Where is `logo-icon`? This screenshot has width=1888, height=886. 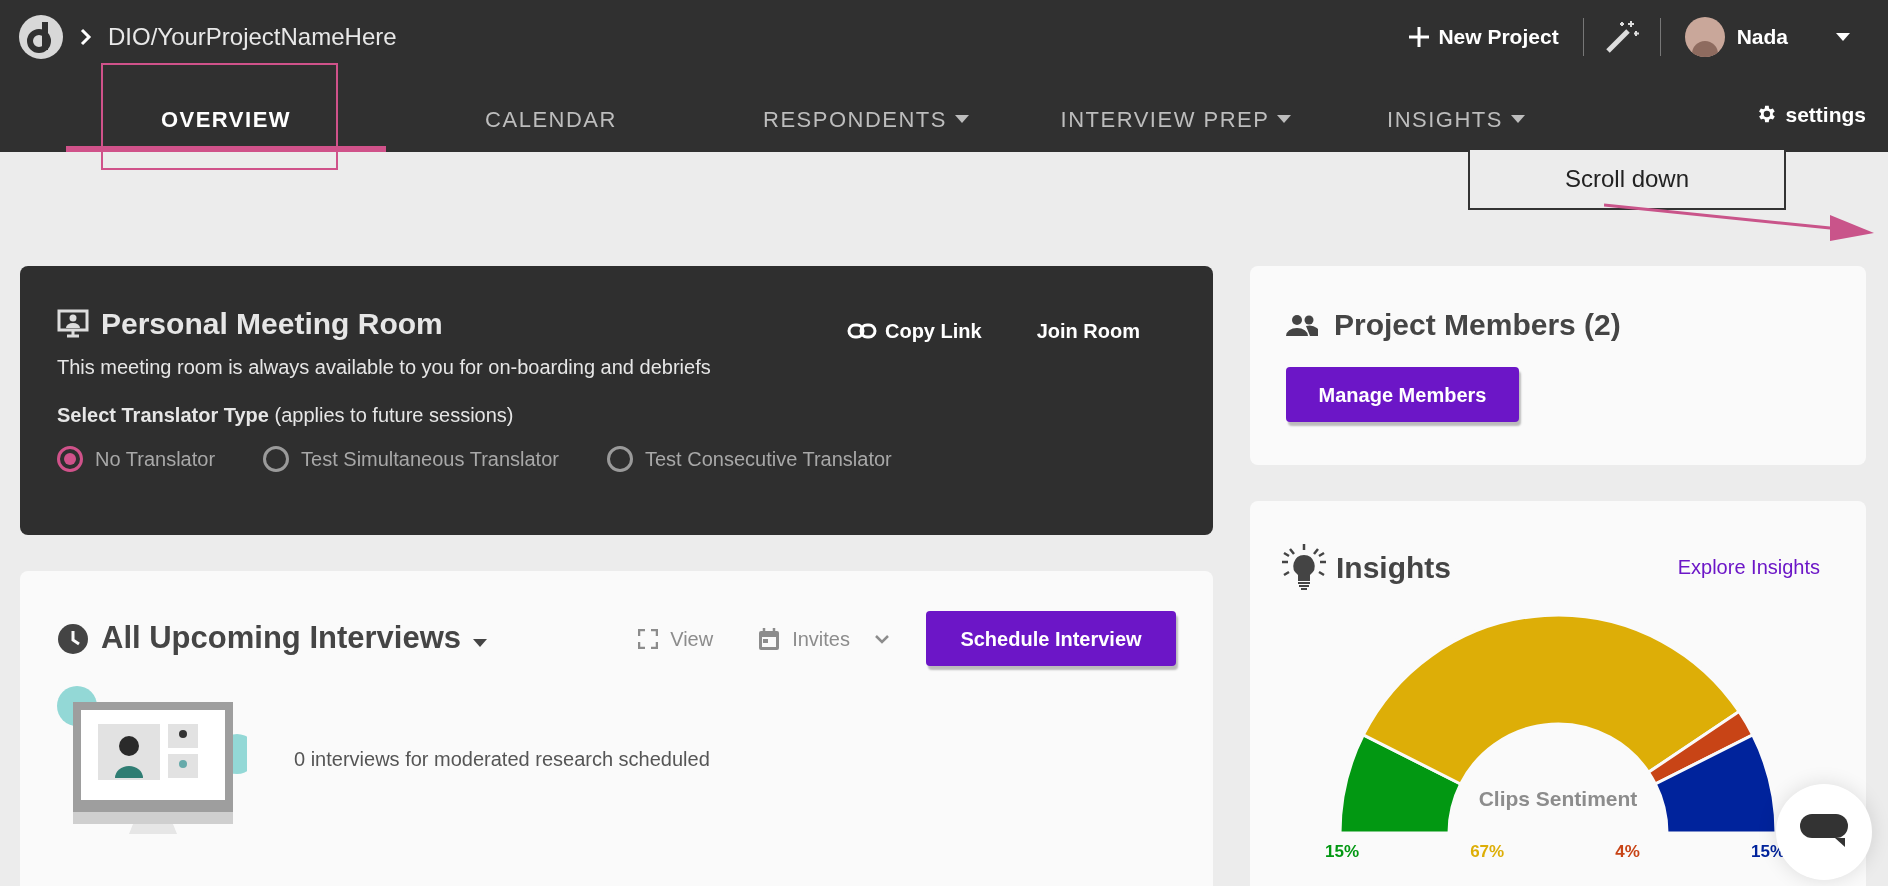
logo-icon is located at coordinates (41, 37).